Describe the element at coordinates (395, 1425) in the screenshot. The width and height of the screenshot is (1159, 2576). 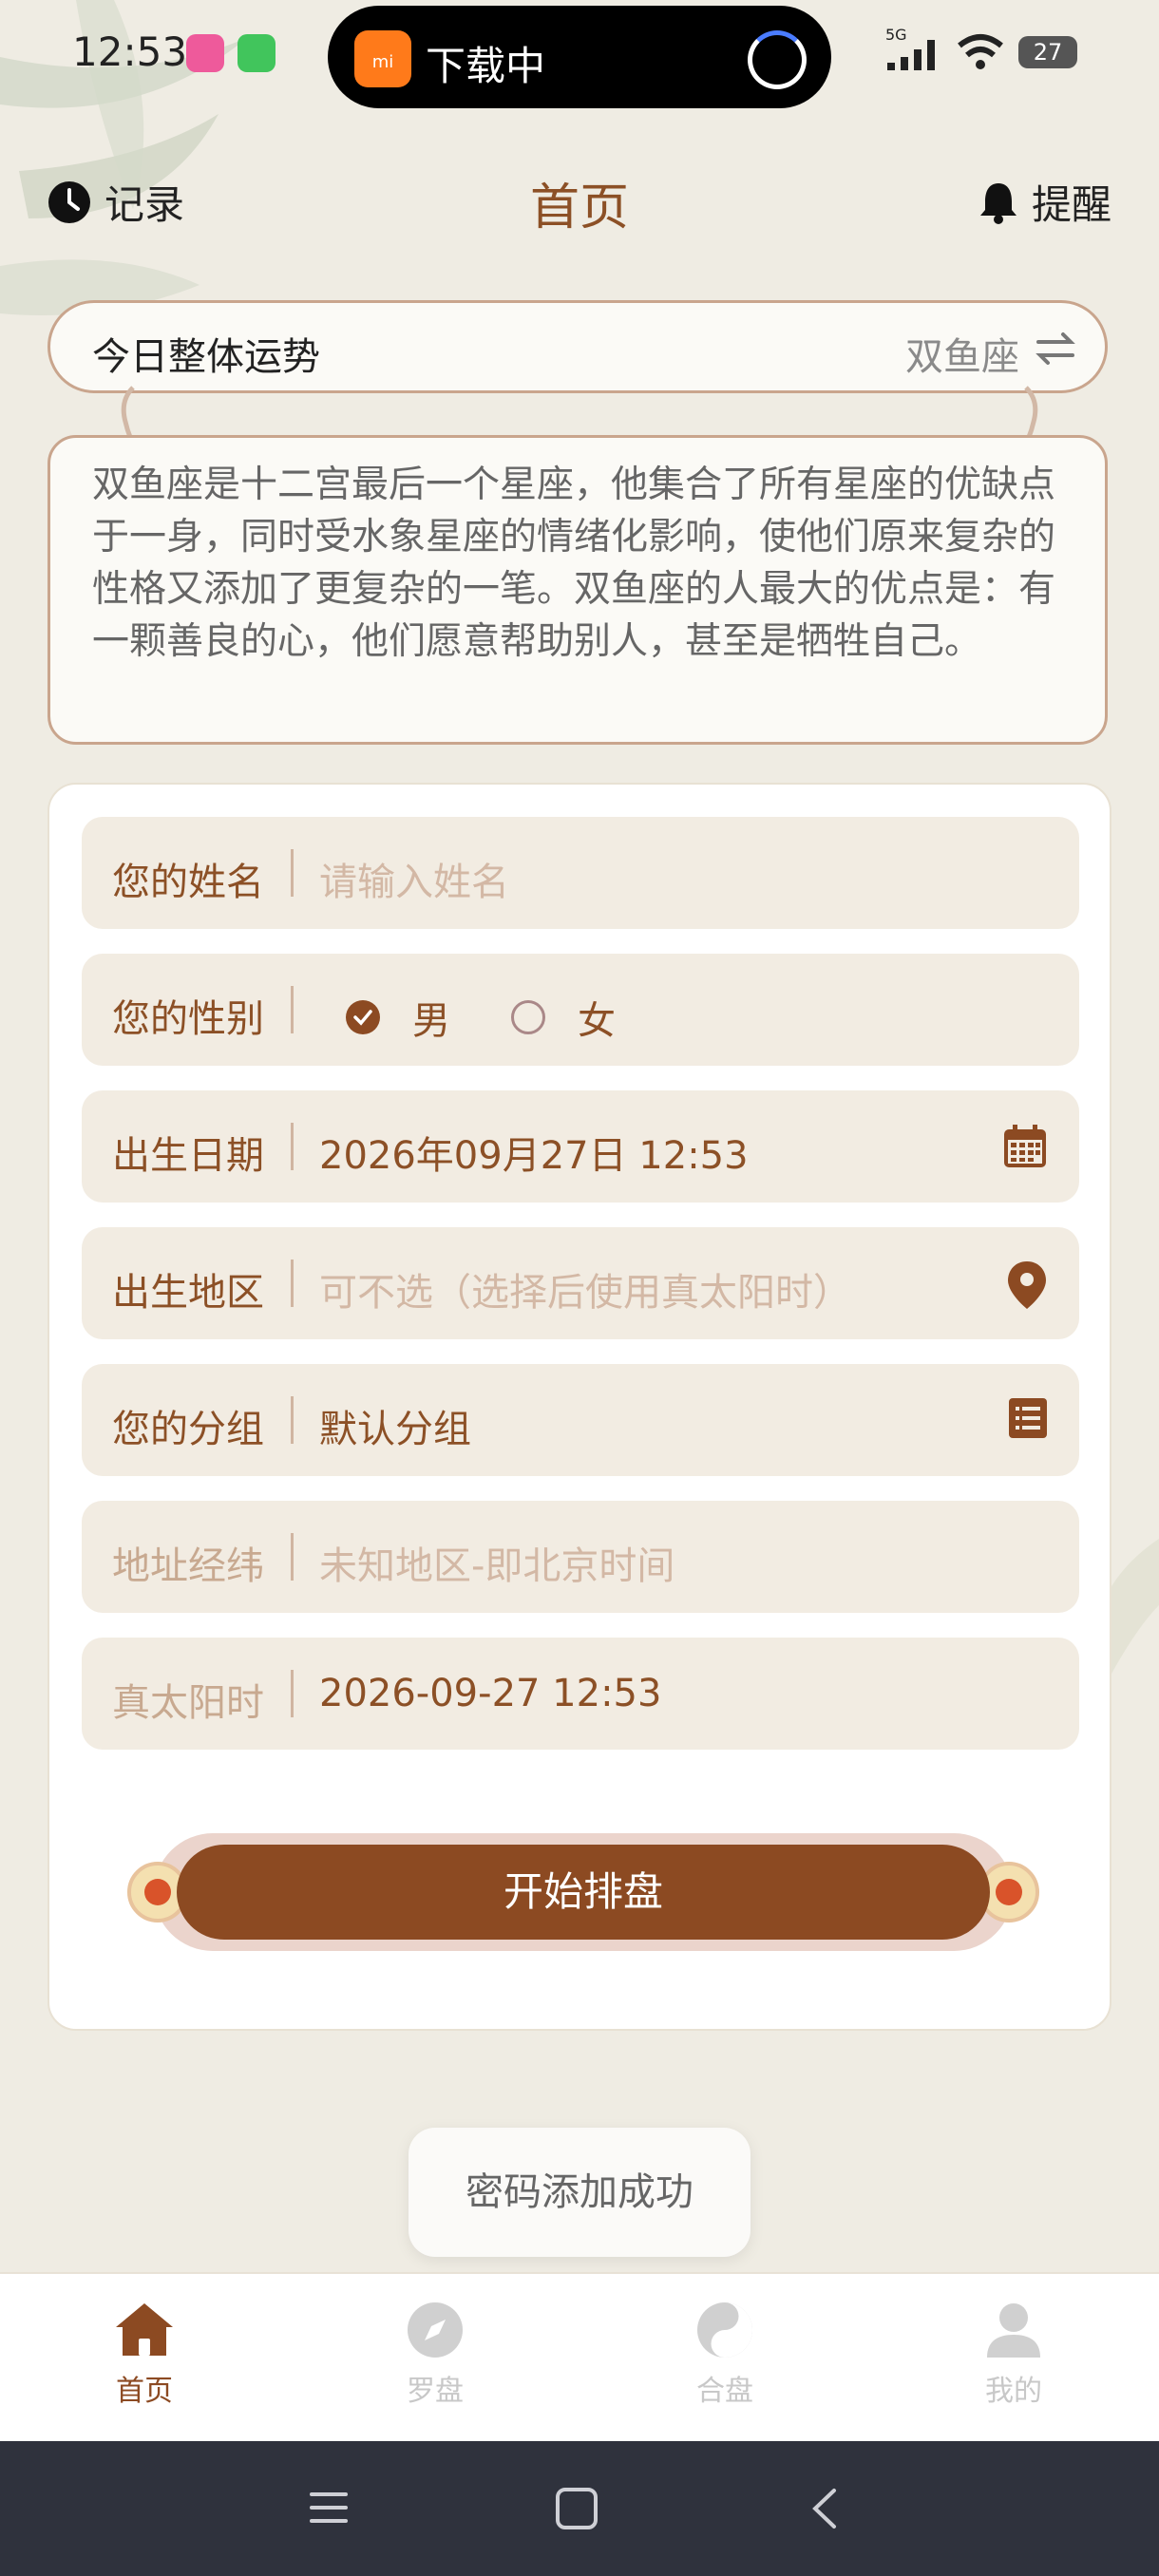
I see `group-value: 默认分组` at that location.